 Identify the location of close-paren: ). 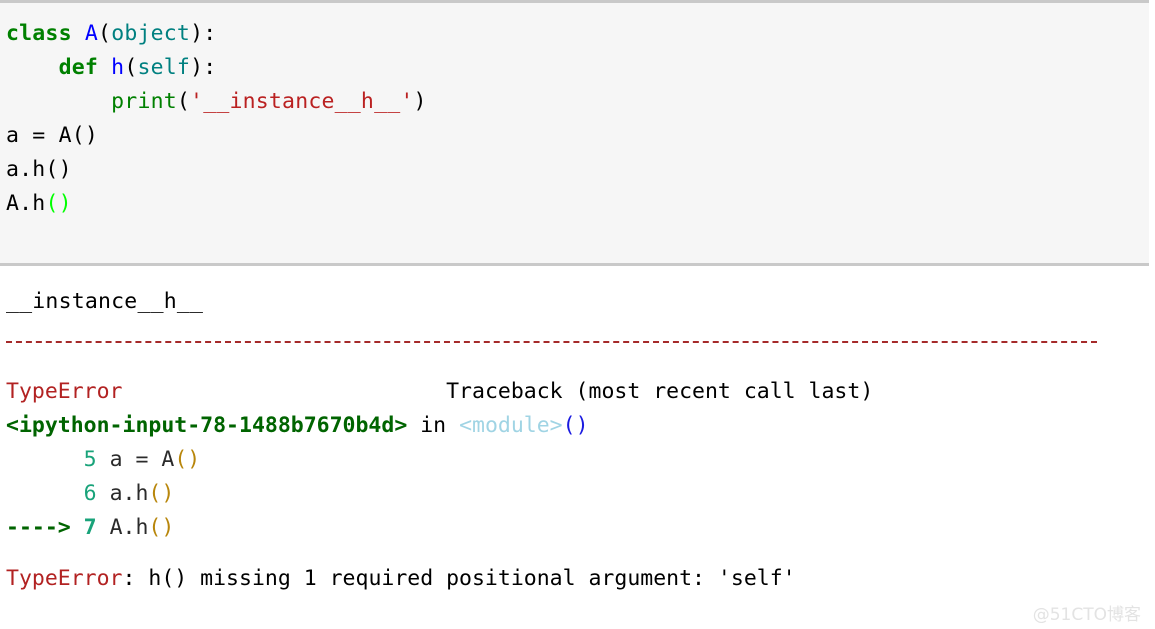
(420, 101).